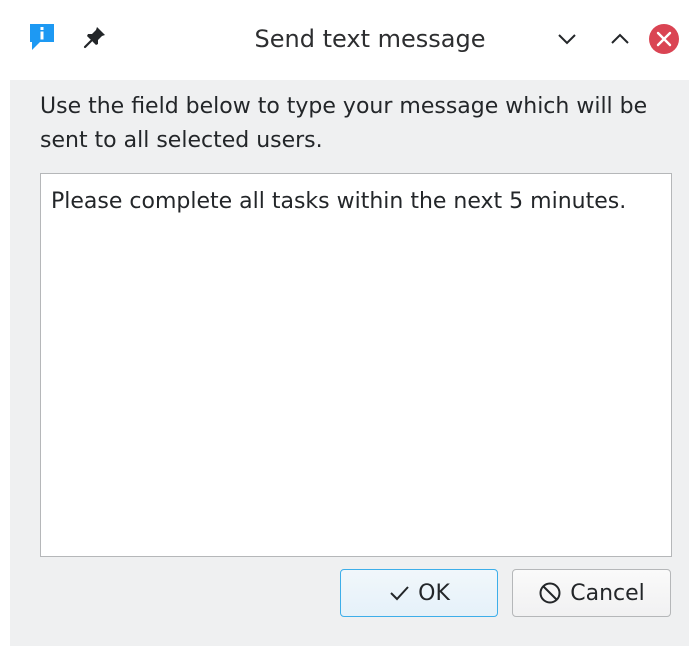  What do you see at coordinates (399, 593) in the screenshot?
I see `checkmark-icon` at bounding box center [399, 593].